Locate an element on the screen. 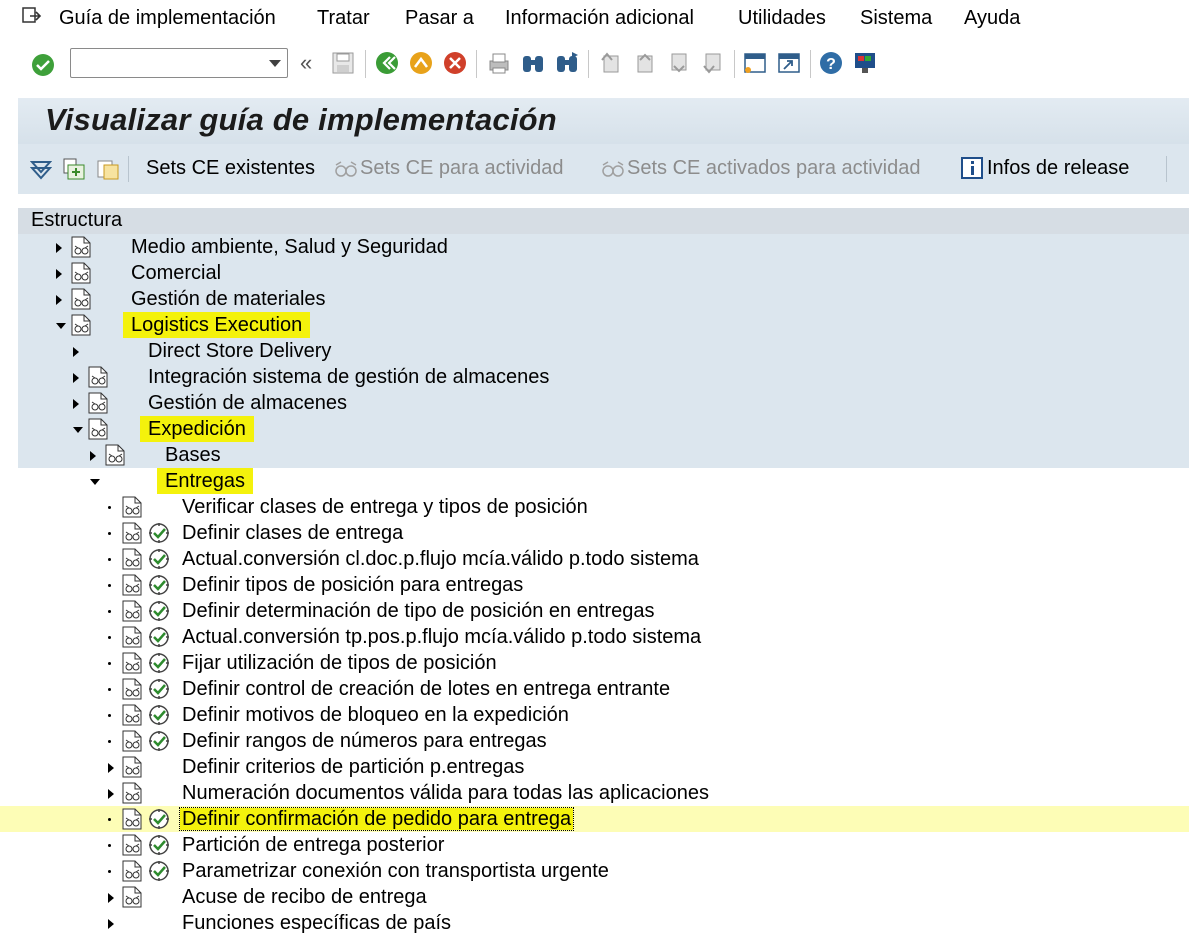 The image size is (1189, 945). enter-check-icon is located at coordinates (43, 65).